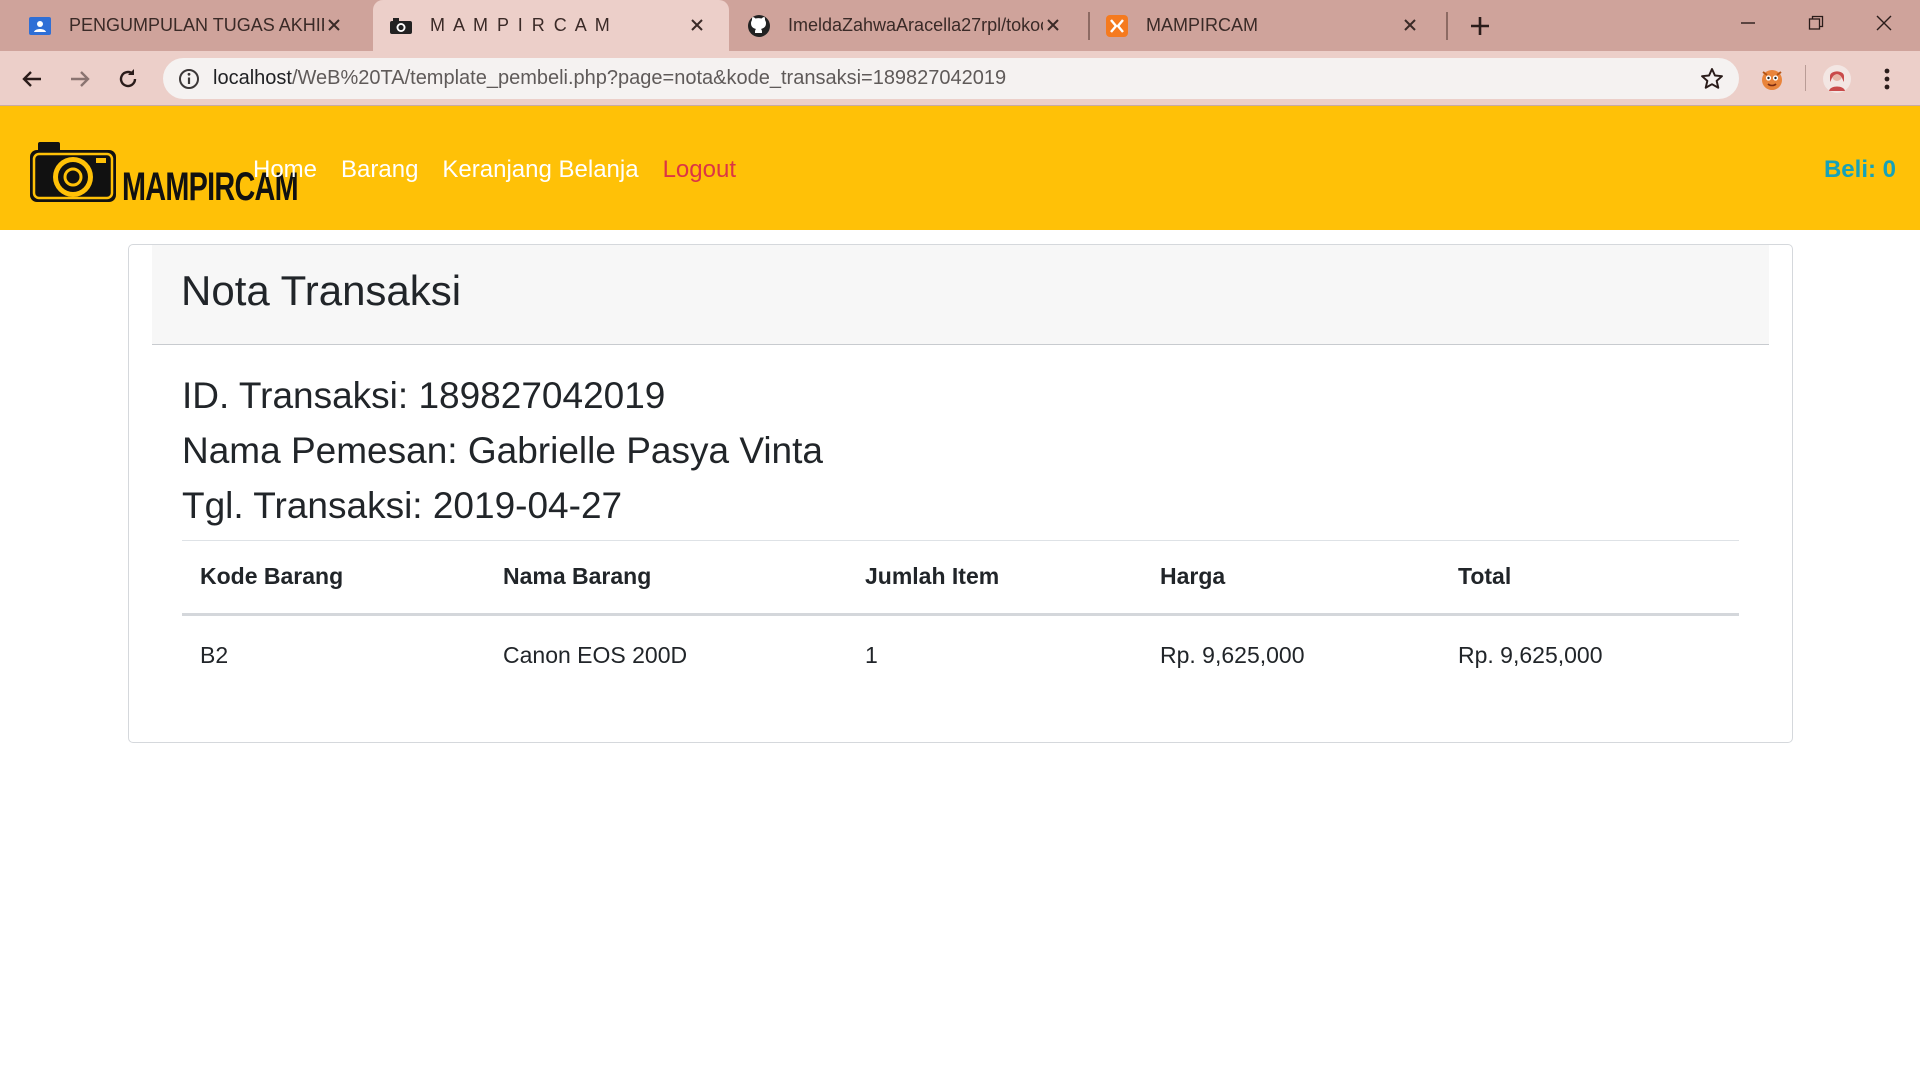 Image resolution: width=1920 pixels, height=1077 pixels. I want to click on tab-title: M A M P I R C A M, so click(521, 25).